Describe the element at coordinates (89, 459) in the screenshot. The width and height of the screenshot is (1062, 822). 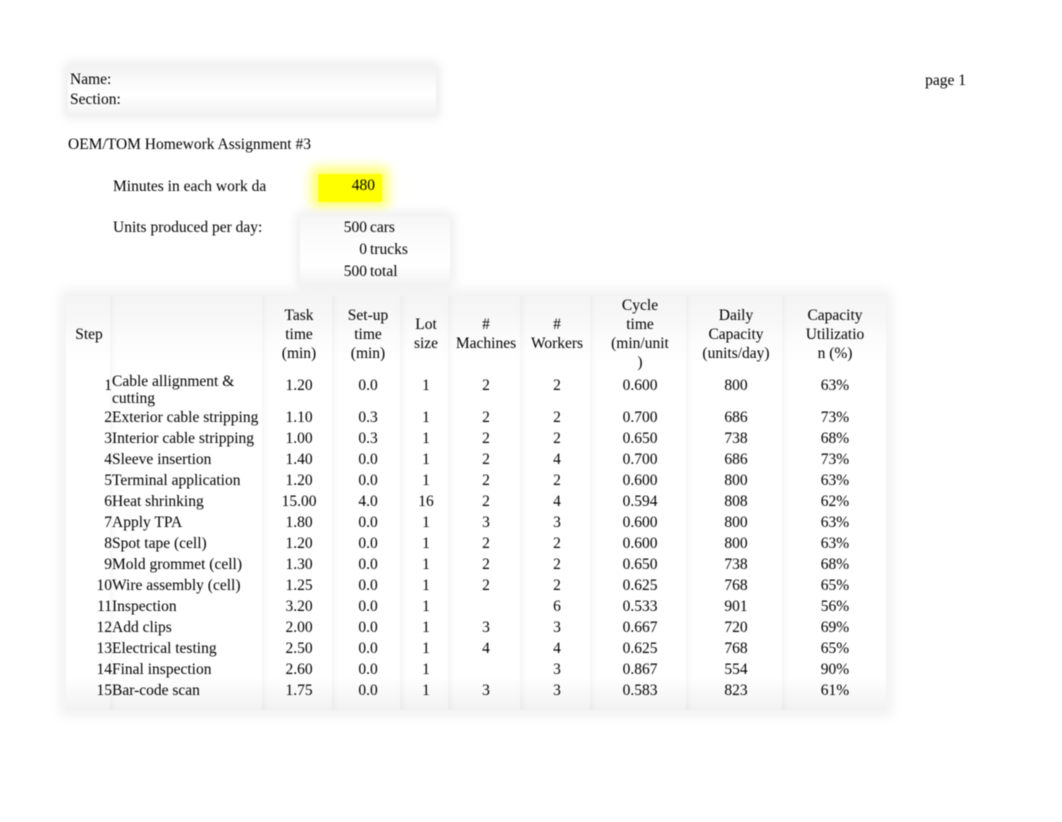
I see `cell-step: 4` at that location.